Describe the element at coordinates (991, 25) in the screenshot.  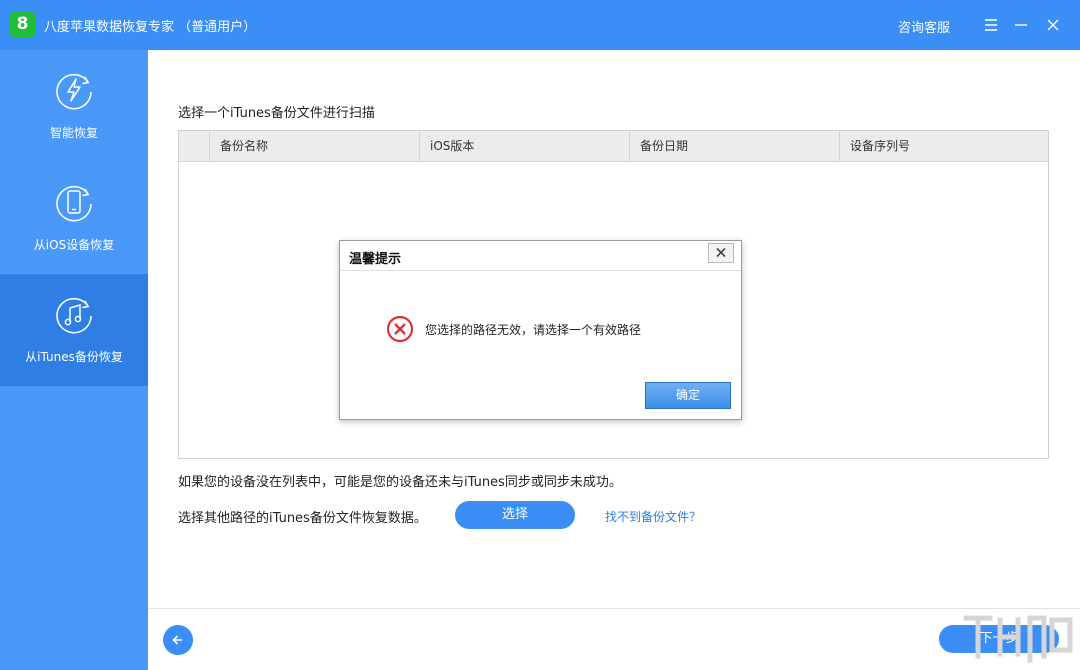
I see `menu-icon` at that location.